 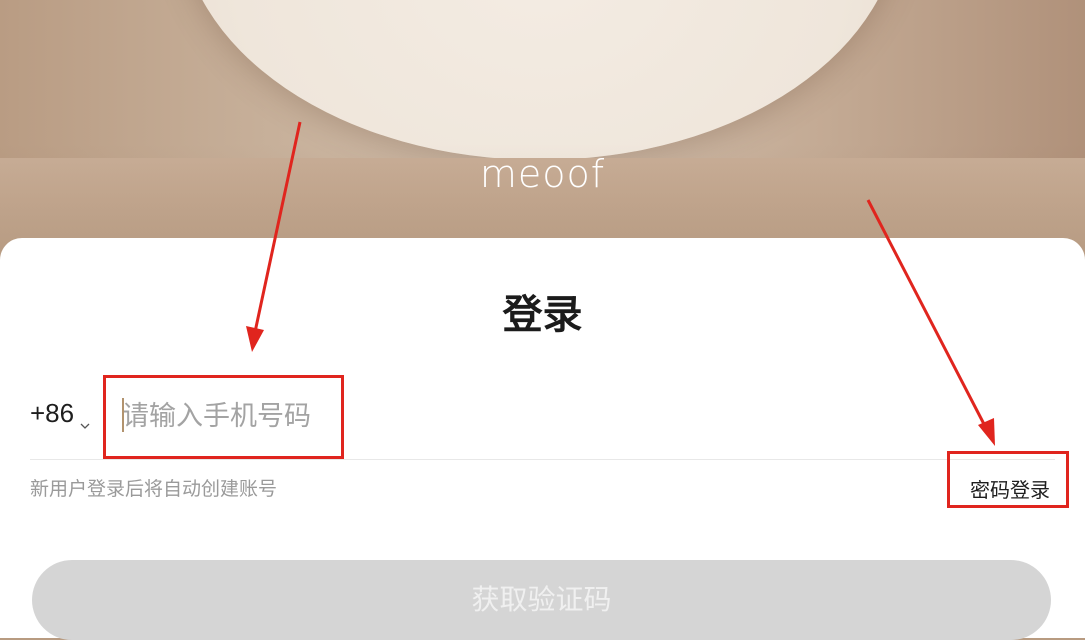 I want to click on brand-logo: meoof, so click(x=542, y=174).